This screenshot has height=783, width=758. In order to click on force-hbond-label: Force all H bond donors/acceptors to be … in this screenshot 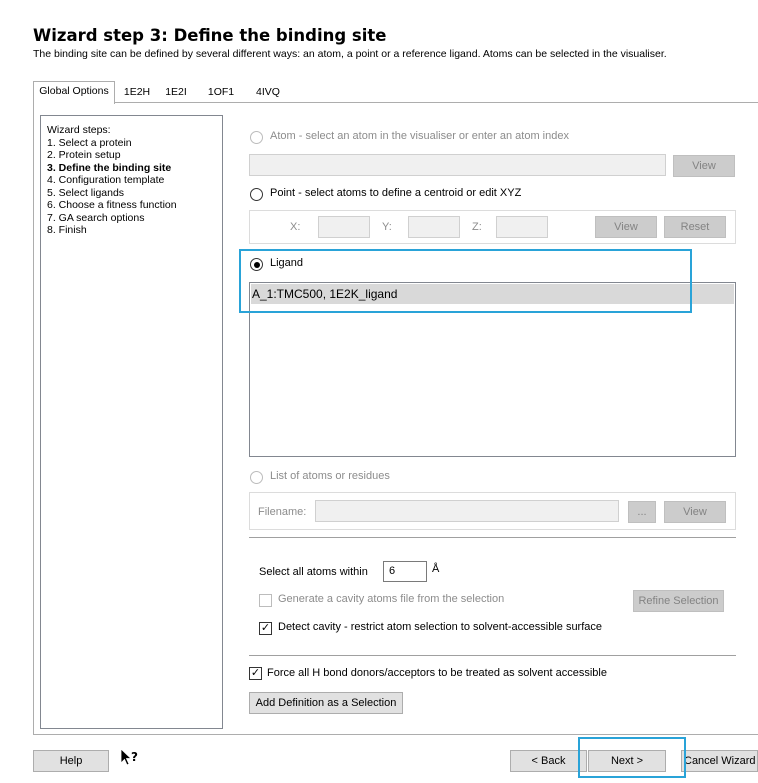, I will do `click(437, 673)`.